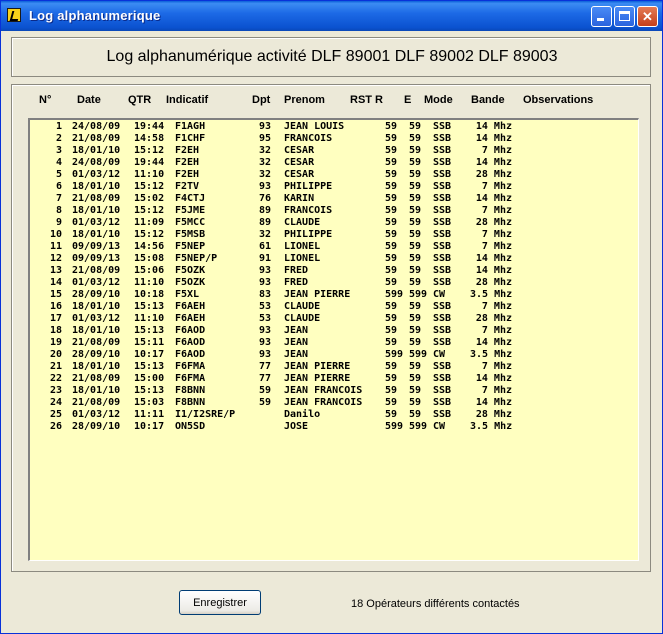  What do you see at coordinates (187, 186) in the screenshot?
I see `row-indicatif: F2TV` at bounding box center [187, 186].